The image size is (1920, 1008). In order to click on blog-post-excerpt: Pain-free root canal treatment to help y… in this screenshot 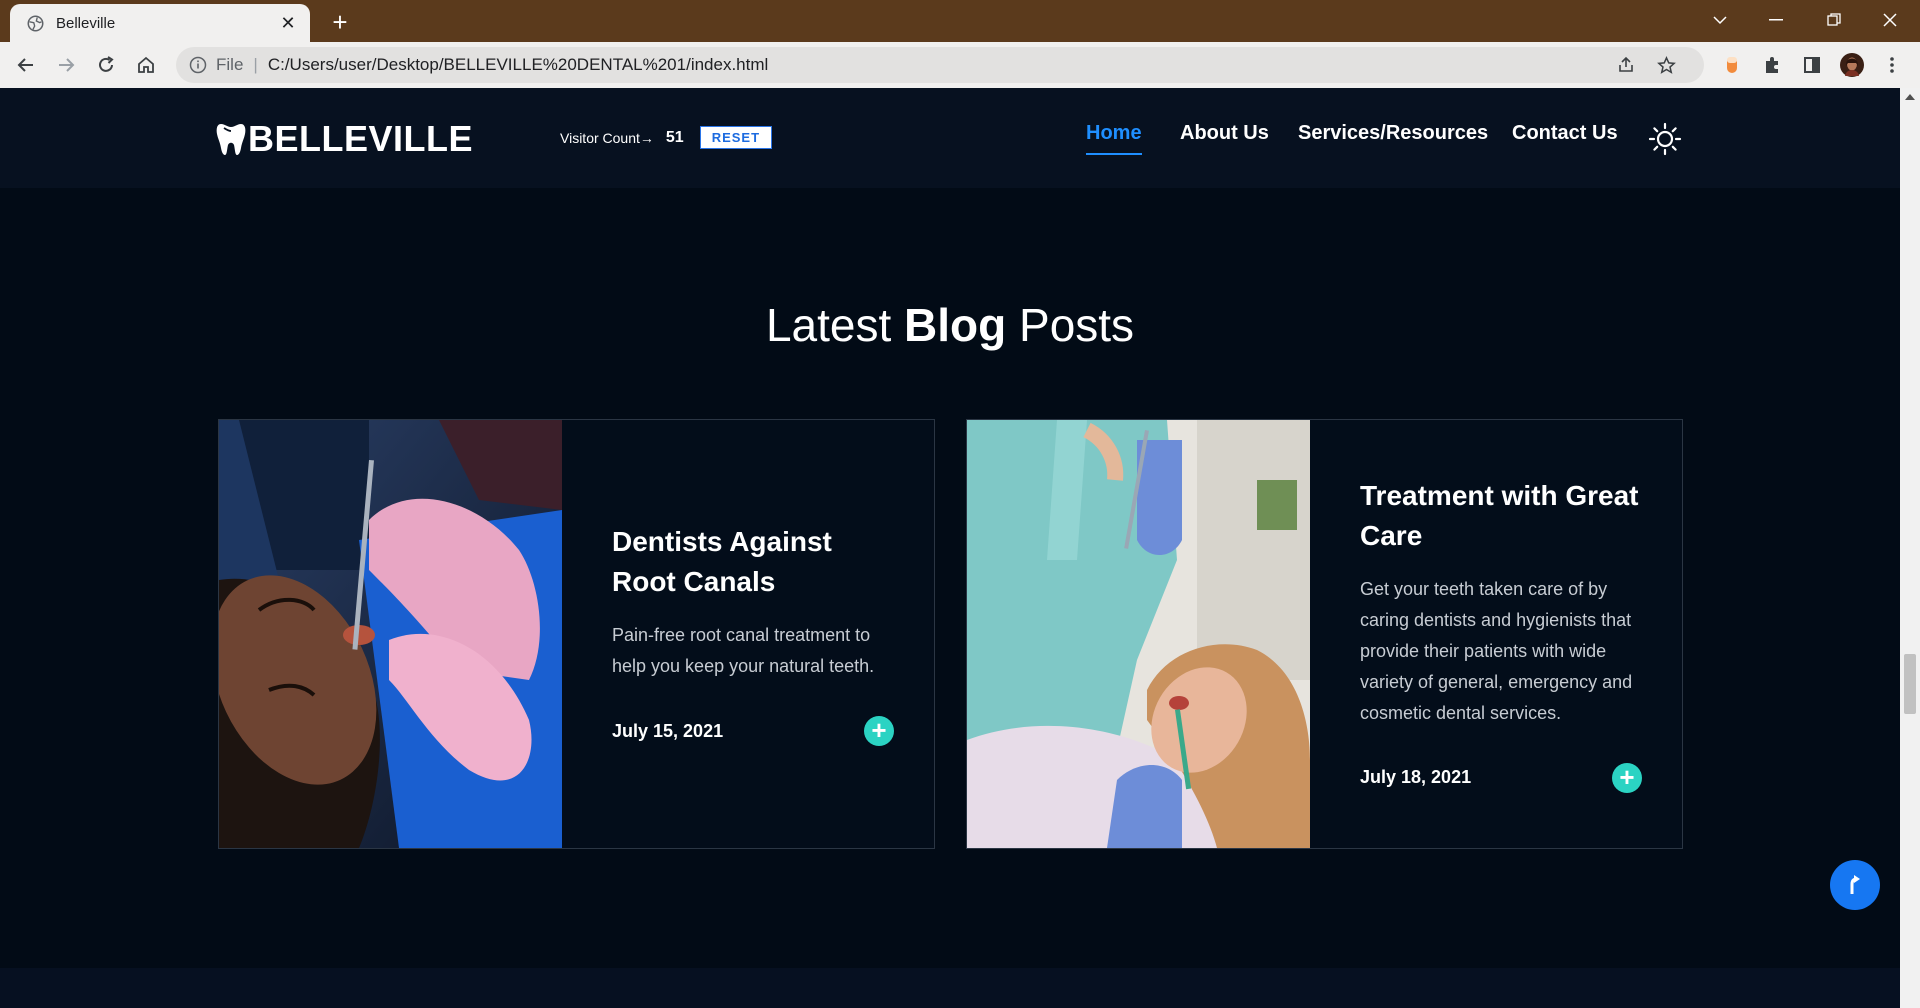, I will do `click(743, 650)`.